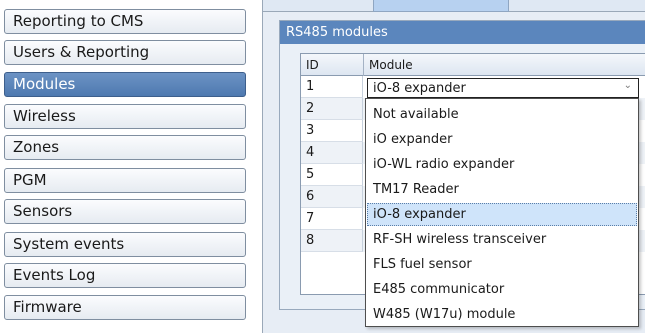  Describe the element at coordinates (125, 180) in the screenshot. I see `sidebar-item-pgm: PGM` at that location.